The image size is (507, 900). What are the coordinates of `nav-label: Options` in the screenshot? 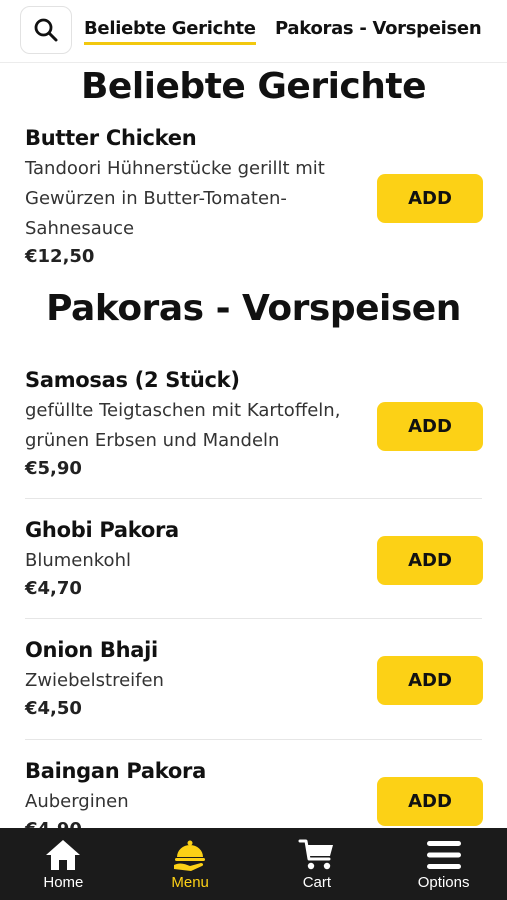 It's located at (443, 882).